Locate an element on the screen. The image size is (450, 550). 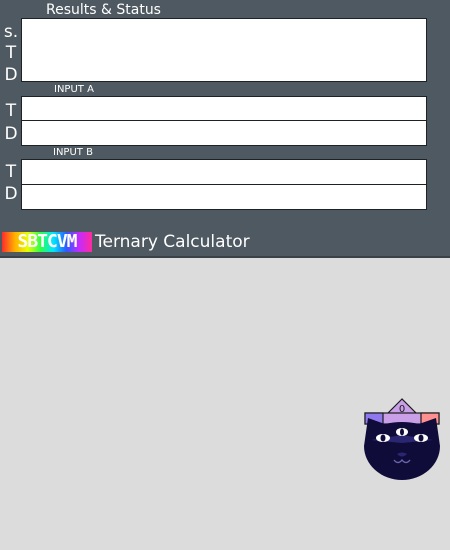
app-title: Ternary Calculator is located at coordinates (172, 242).